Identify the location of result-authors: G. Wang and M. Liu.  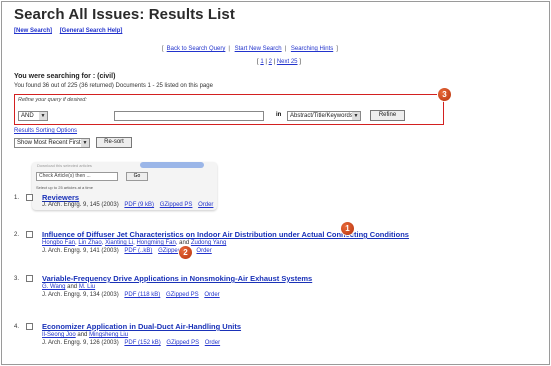
(69, 287).